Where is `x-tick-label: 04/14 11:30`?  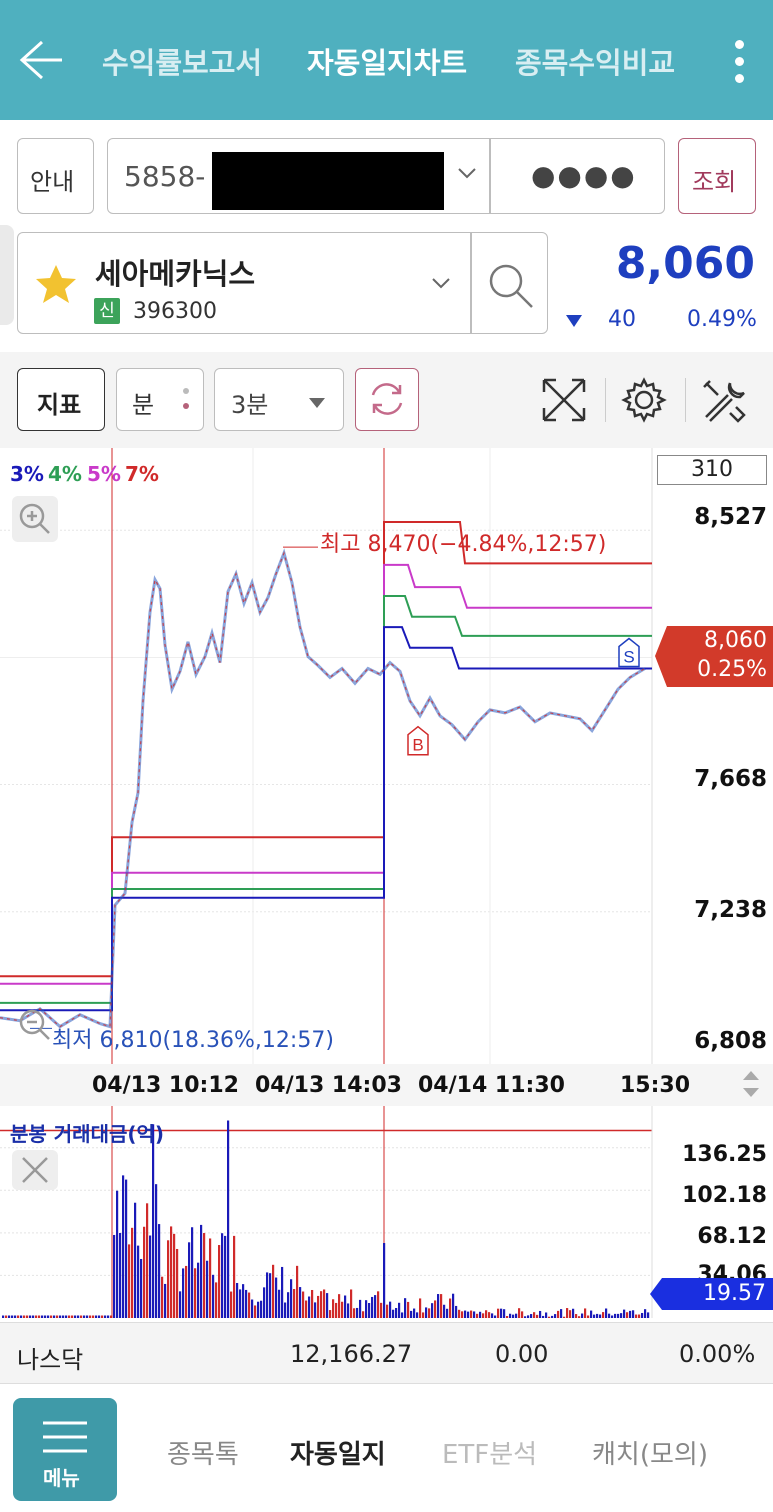 x-tick-label: 04/14 11:30 is located at coordinates (491, 1085).